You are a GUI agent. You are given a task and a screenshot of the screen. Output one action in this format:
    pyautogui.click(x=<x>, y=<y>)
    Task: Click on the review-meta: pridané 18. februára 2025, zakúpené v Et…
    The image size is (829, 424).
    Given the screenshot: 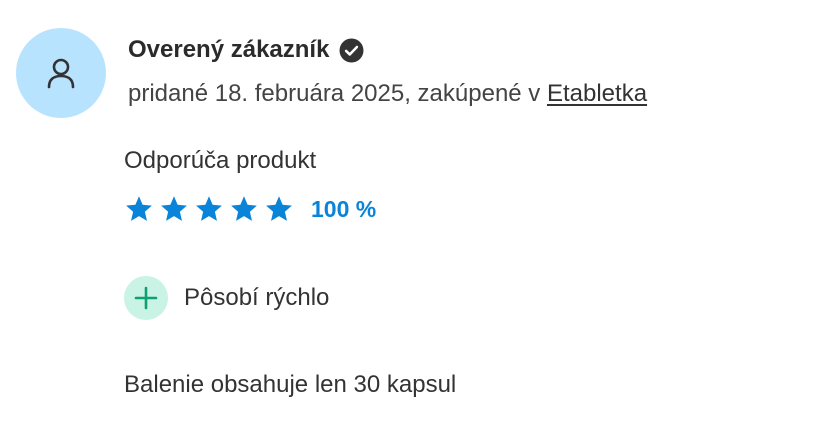 What is the action you would take?
    pyautogui.click(x=387, y=94)
    